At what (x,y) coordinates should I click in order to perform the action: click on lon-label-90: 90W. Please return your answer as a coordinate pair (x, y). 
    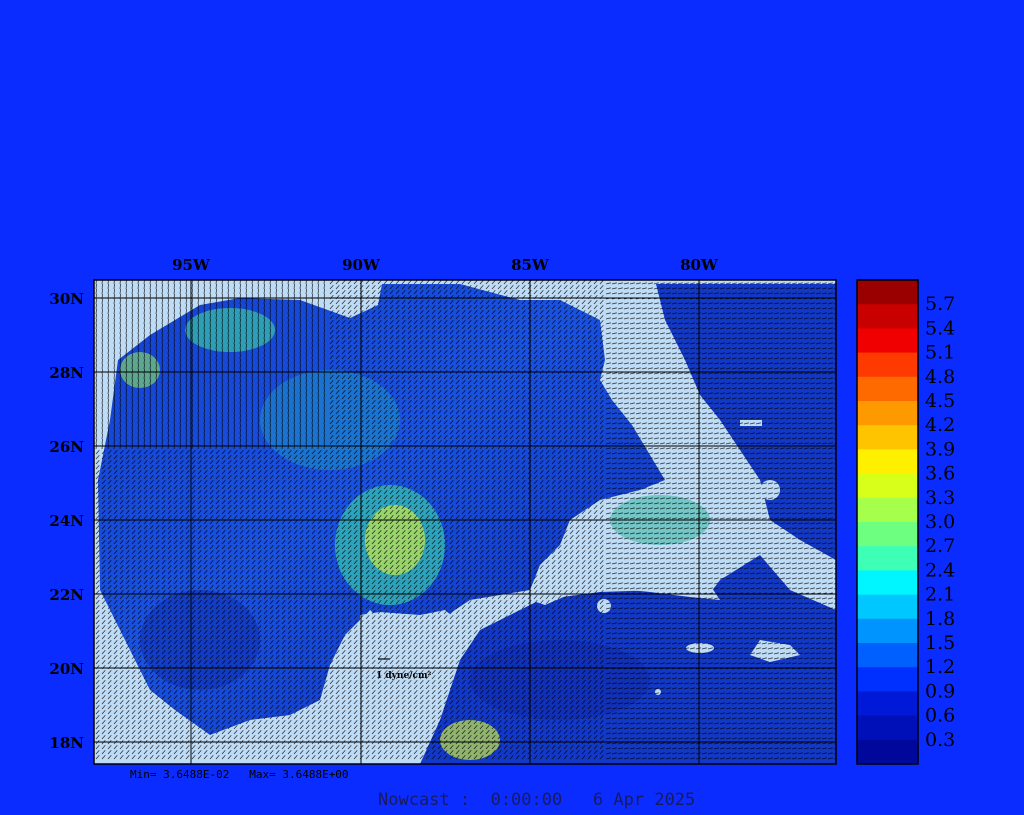
    Looking at the image, I should click on (361, 265).